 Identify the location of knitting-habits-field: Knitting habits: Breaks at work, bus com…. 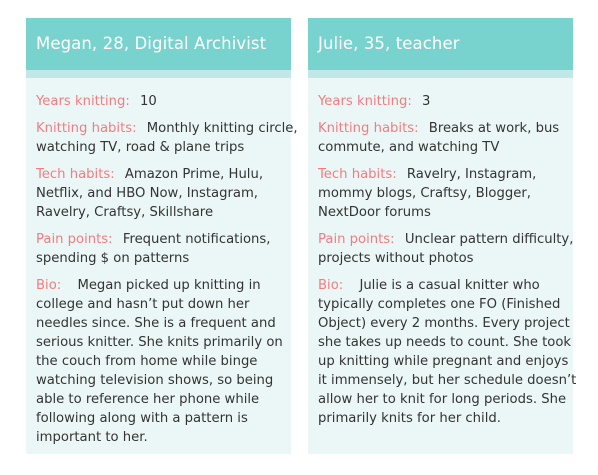
(449, 138).